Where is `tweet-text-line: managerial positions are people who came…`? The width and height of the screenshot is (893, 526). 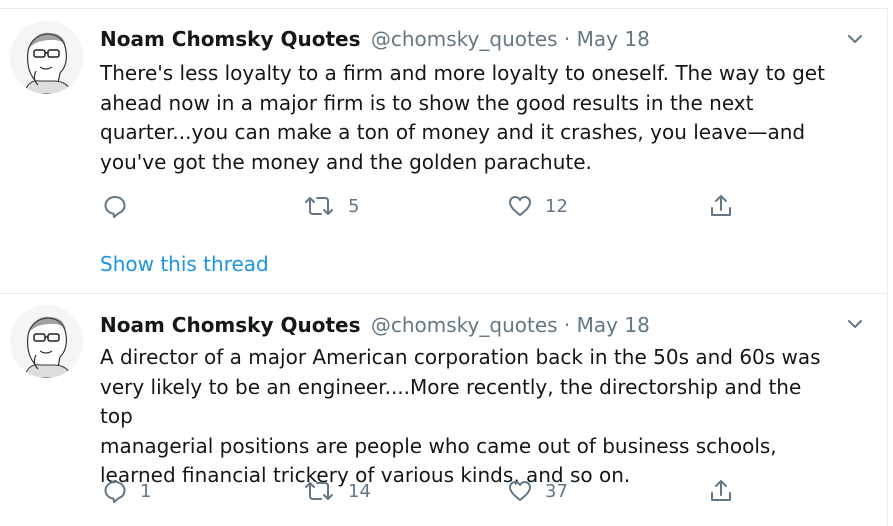
tweet-text-line: managerial positions are people who came… is located at coordinates (438, 445).